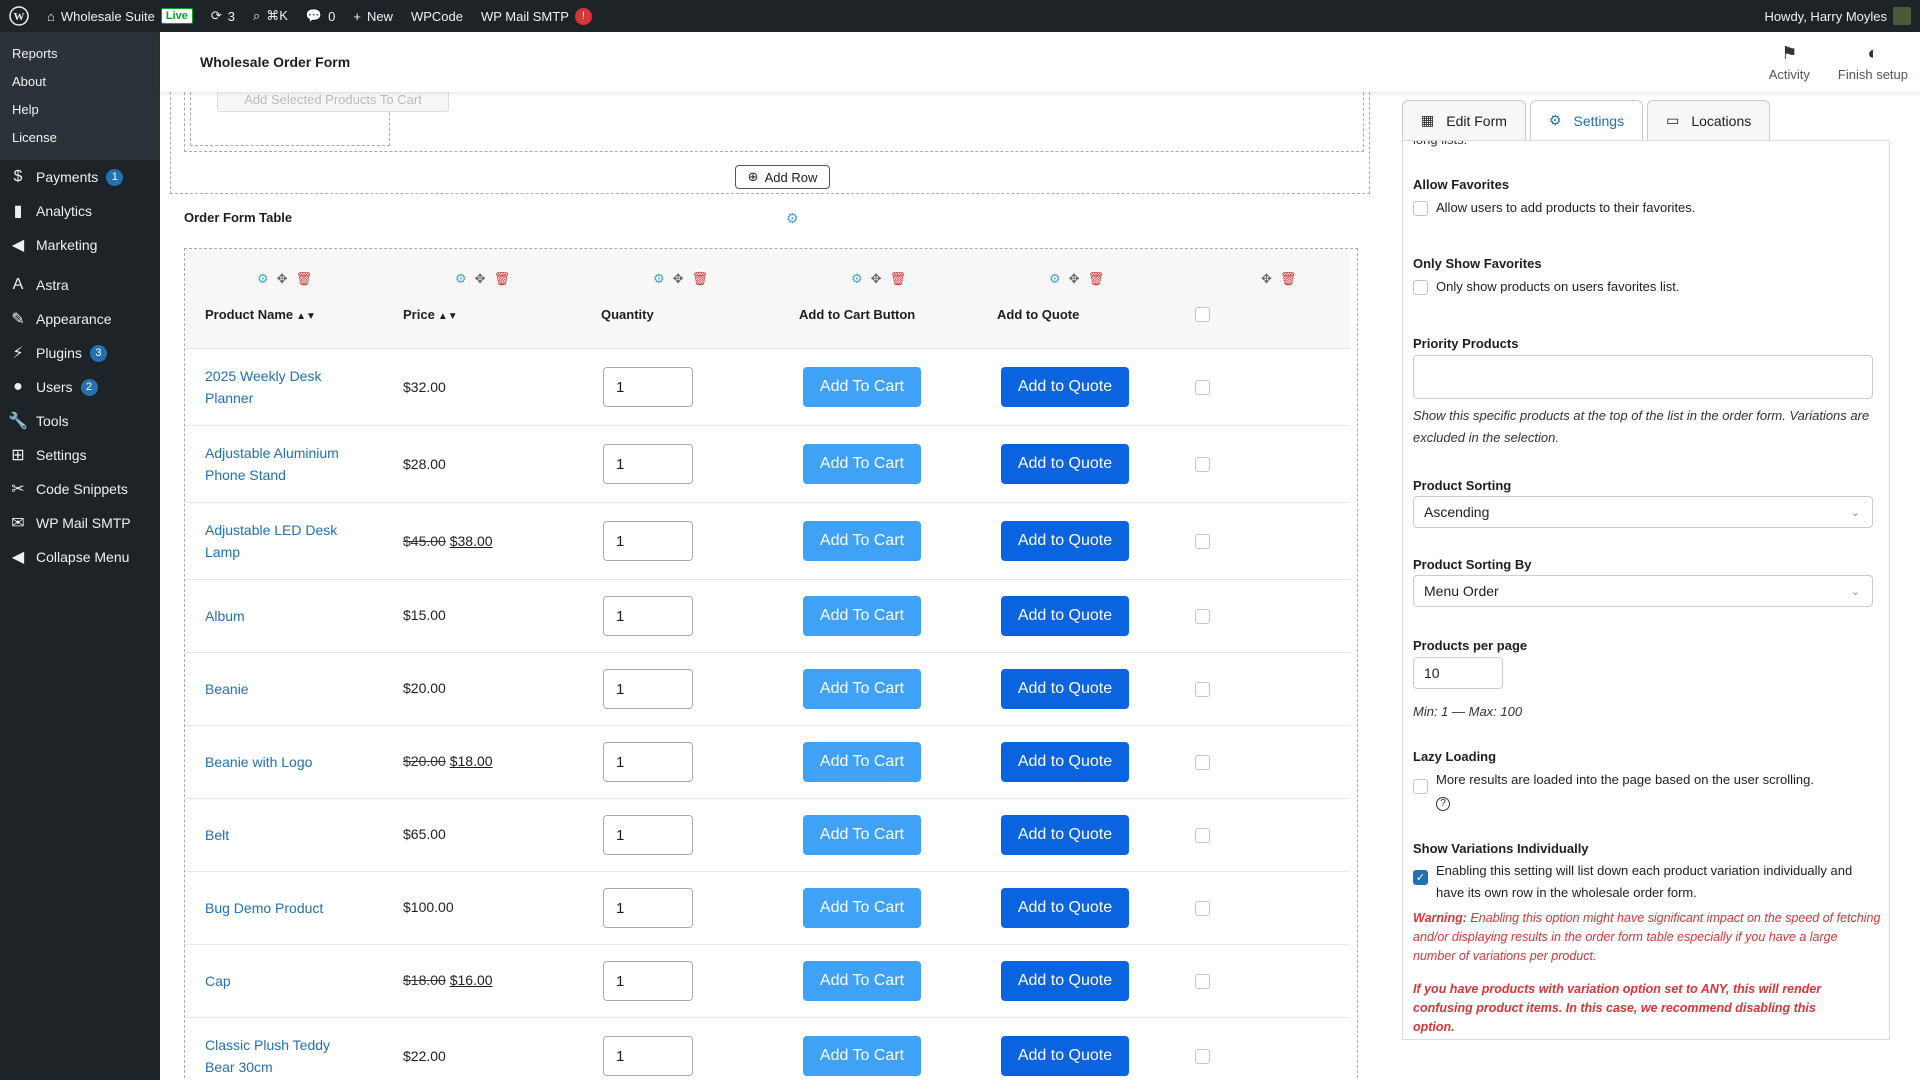  Describe the element at coordinates (782, 177) in the screenshot. I see `add-row-button: ⊕ Add Row` at that location.